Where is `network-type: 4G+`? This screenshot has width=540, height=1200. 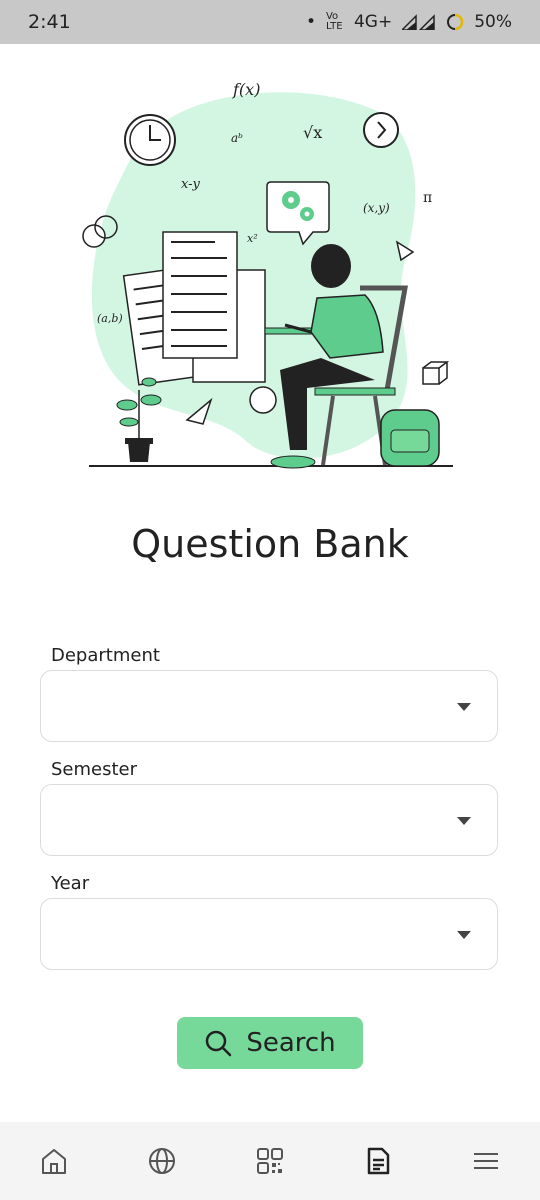 network-type: 4G+ is located at coordinates (373, 22).